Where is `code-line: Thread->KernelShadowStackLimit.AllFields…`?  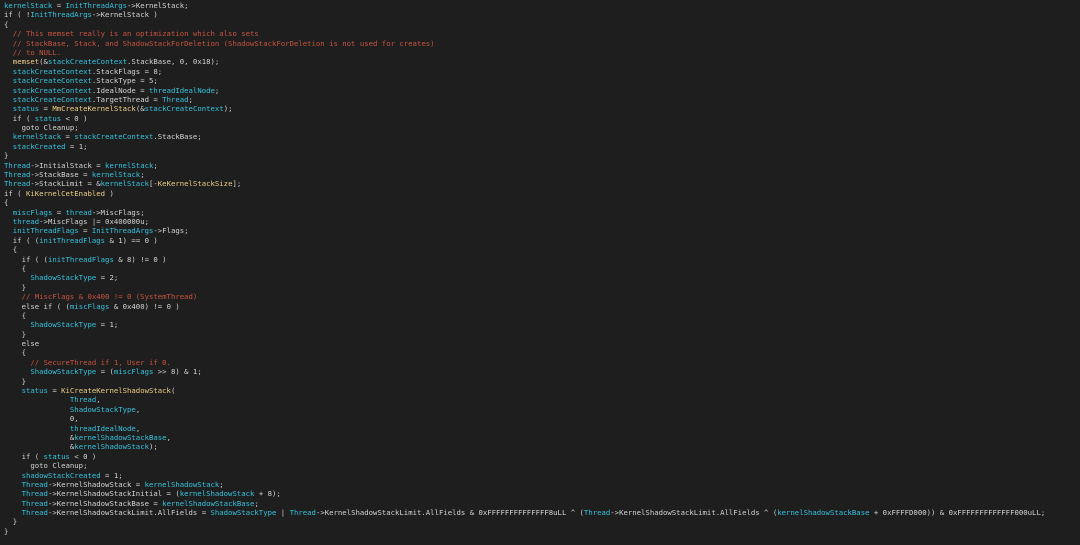 code-line: Thread->KernelShadowStackLimit.AllFields… is located at coordinates (525, 513).